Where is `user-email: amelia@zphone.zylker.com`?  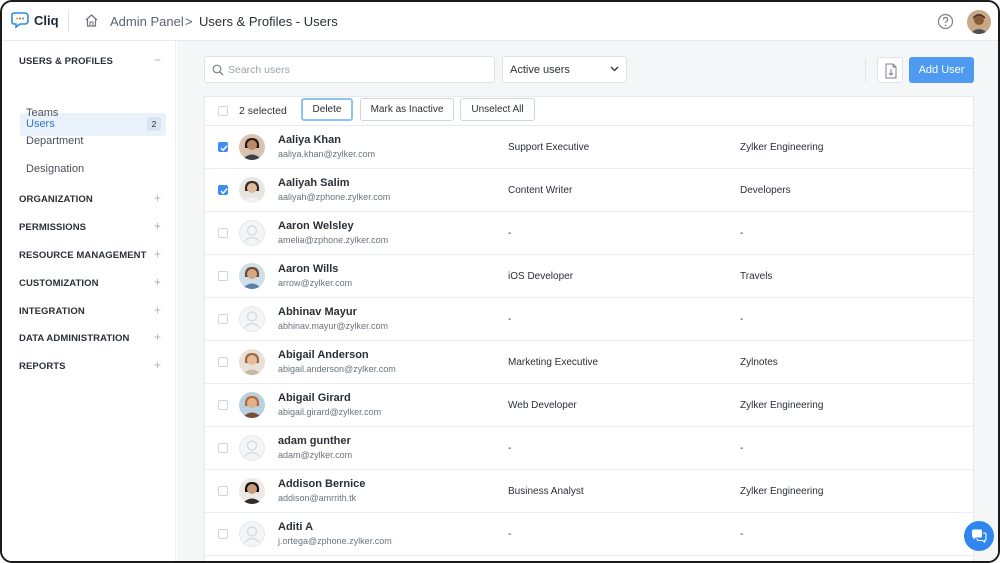
user-email: amelia@zphone.zylker.com is located at coordinates (333, 240).